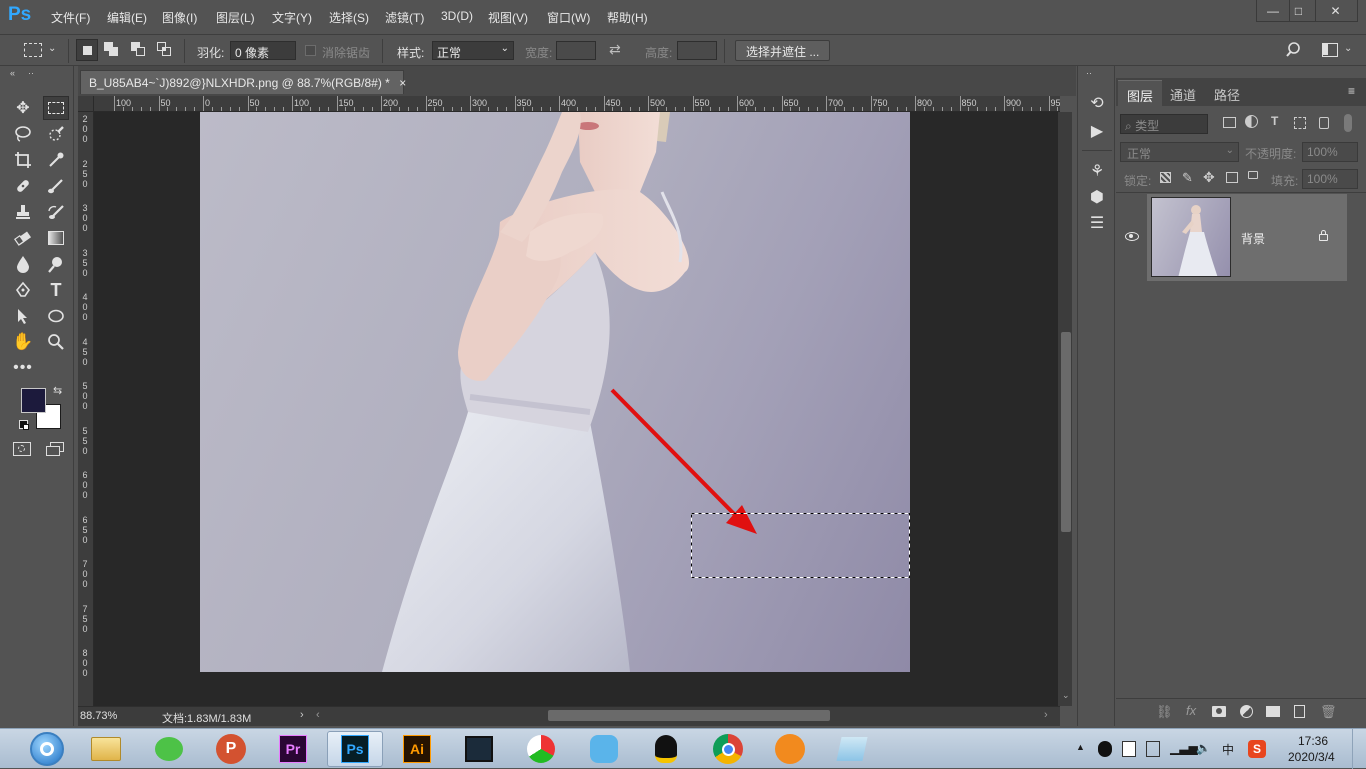 The image size is (1366, 769). What do you see at coordinates (1097, 131) in the screenshot?
I see `actions-panel-icon: ▶` at bounding box center [1097, 131].